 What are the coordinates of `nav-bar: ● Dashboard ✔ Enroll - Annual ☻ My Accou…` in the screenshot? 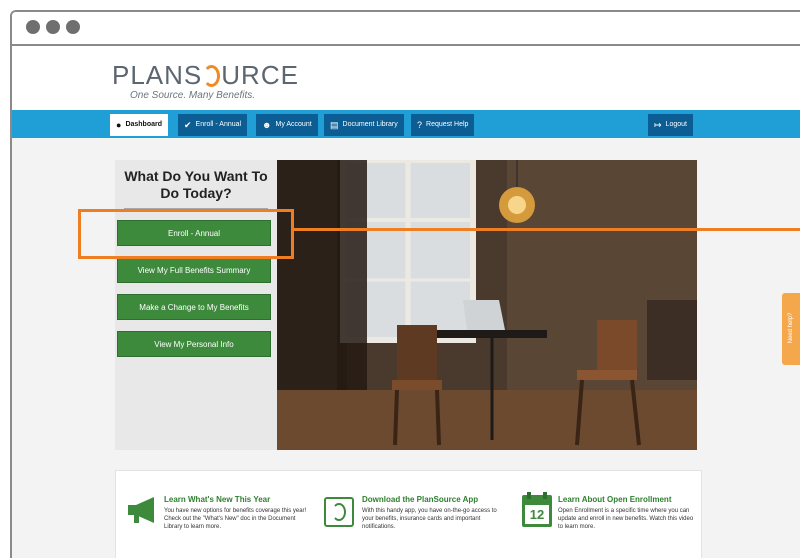 It's located at (406, 124).